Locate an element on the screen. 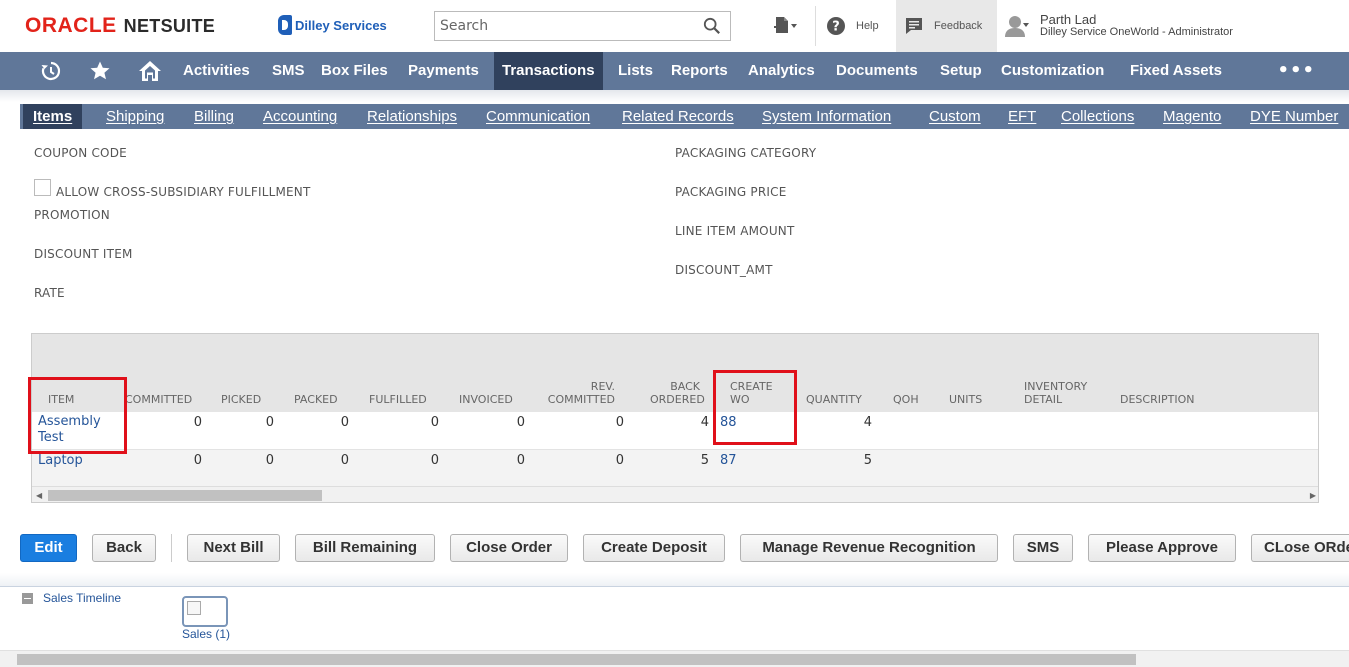 This screenshot has height=667, width=1349. netsuite-wordmark: NETSUITE is located at coordinates (169, 25).